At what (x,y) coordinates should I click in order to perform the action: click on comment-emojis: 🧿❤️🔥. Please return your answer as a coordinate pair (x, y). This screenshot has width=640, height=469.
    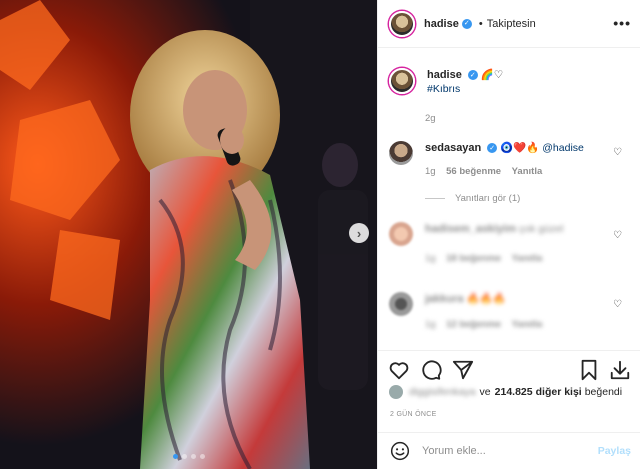
    Looking at the image, I should click on (520, 148).